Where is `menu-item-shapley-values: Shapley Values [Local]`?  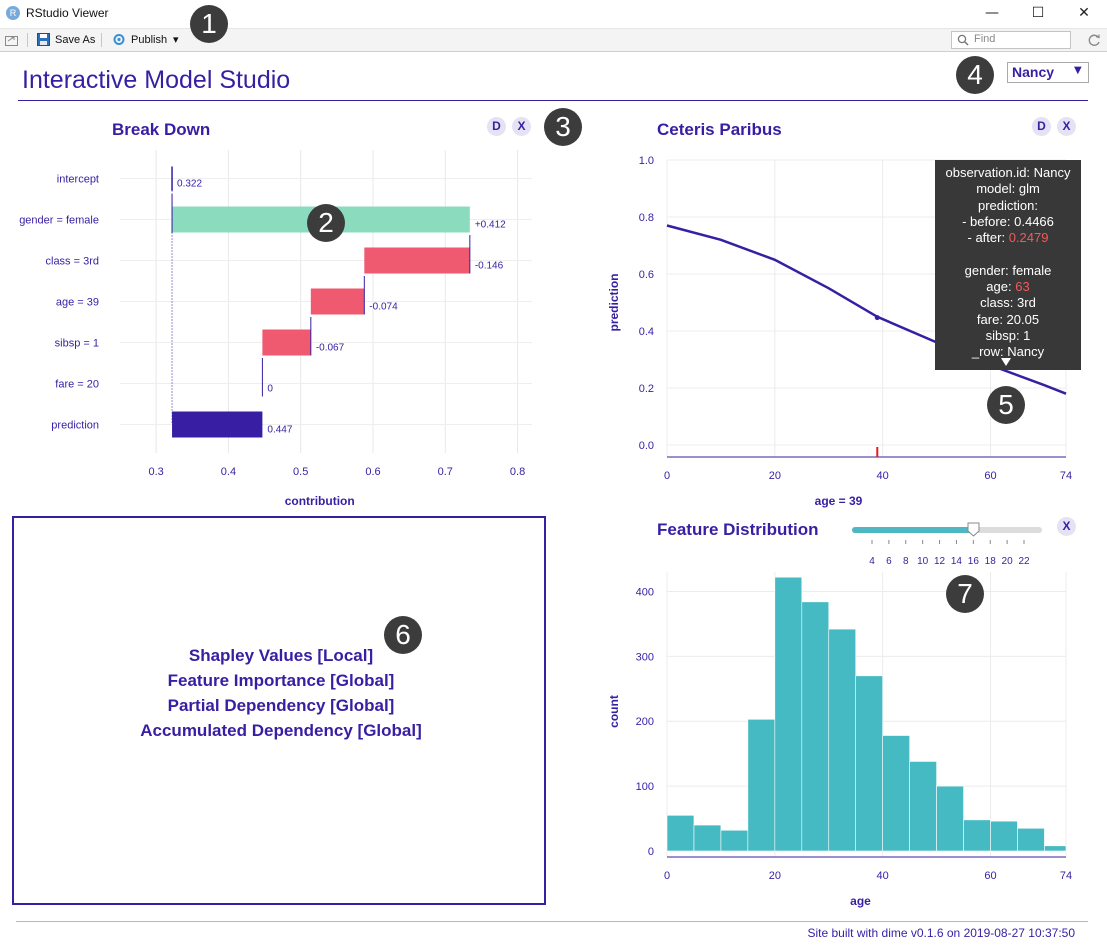 menu-item-shapley-values: Shapley Values [Local] is located at coordinates (281, 656).